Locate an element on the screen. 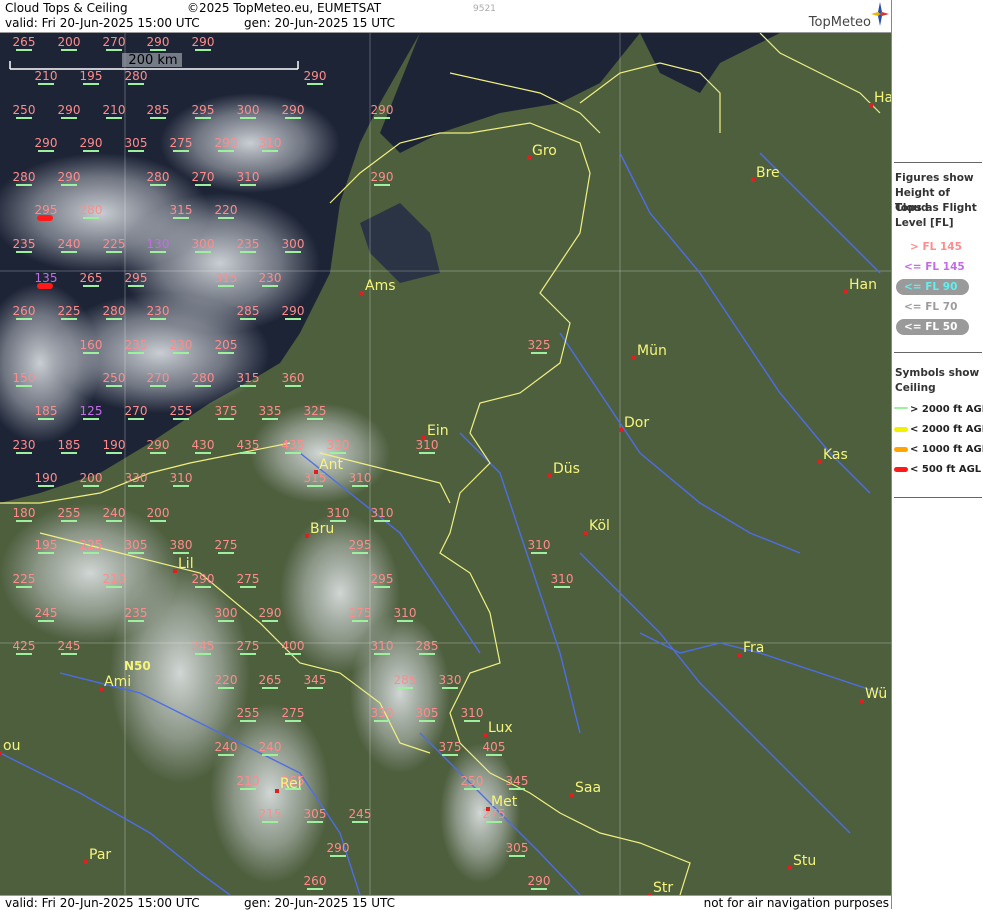  city-name: Rei is located at coordinates (291, 784).